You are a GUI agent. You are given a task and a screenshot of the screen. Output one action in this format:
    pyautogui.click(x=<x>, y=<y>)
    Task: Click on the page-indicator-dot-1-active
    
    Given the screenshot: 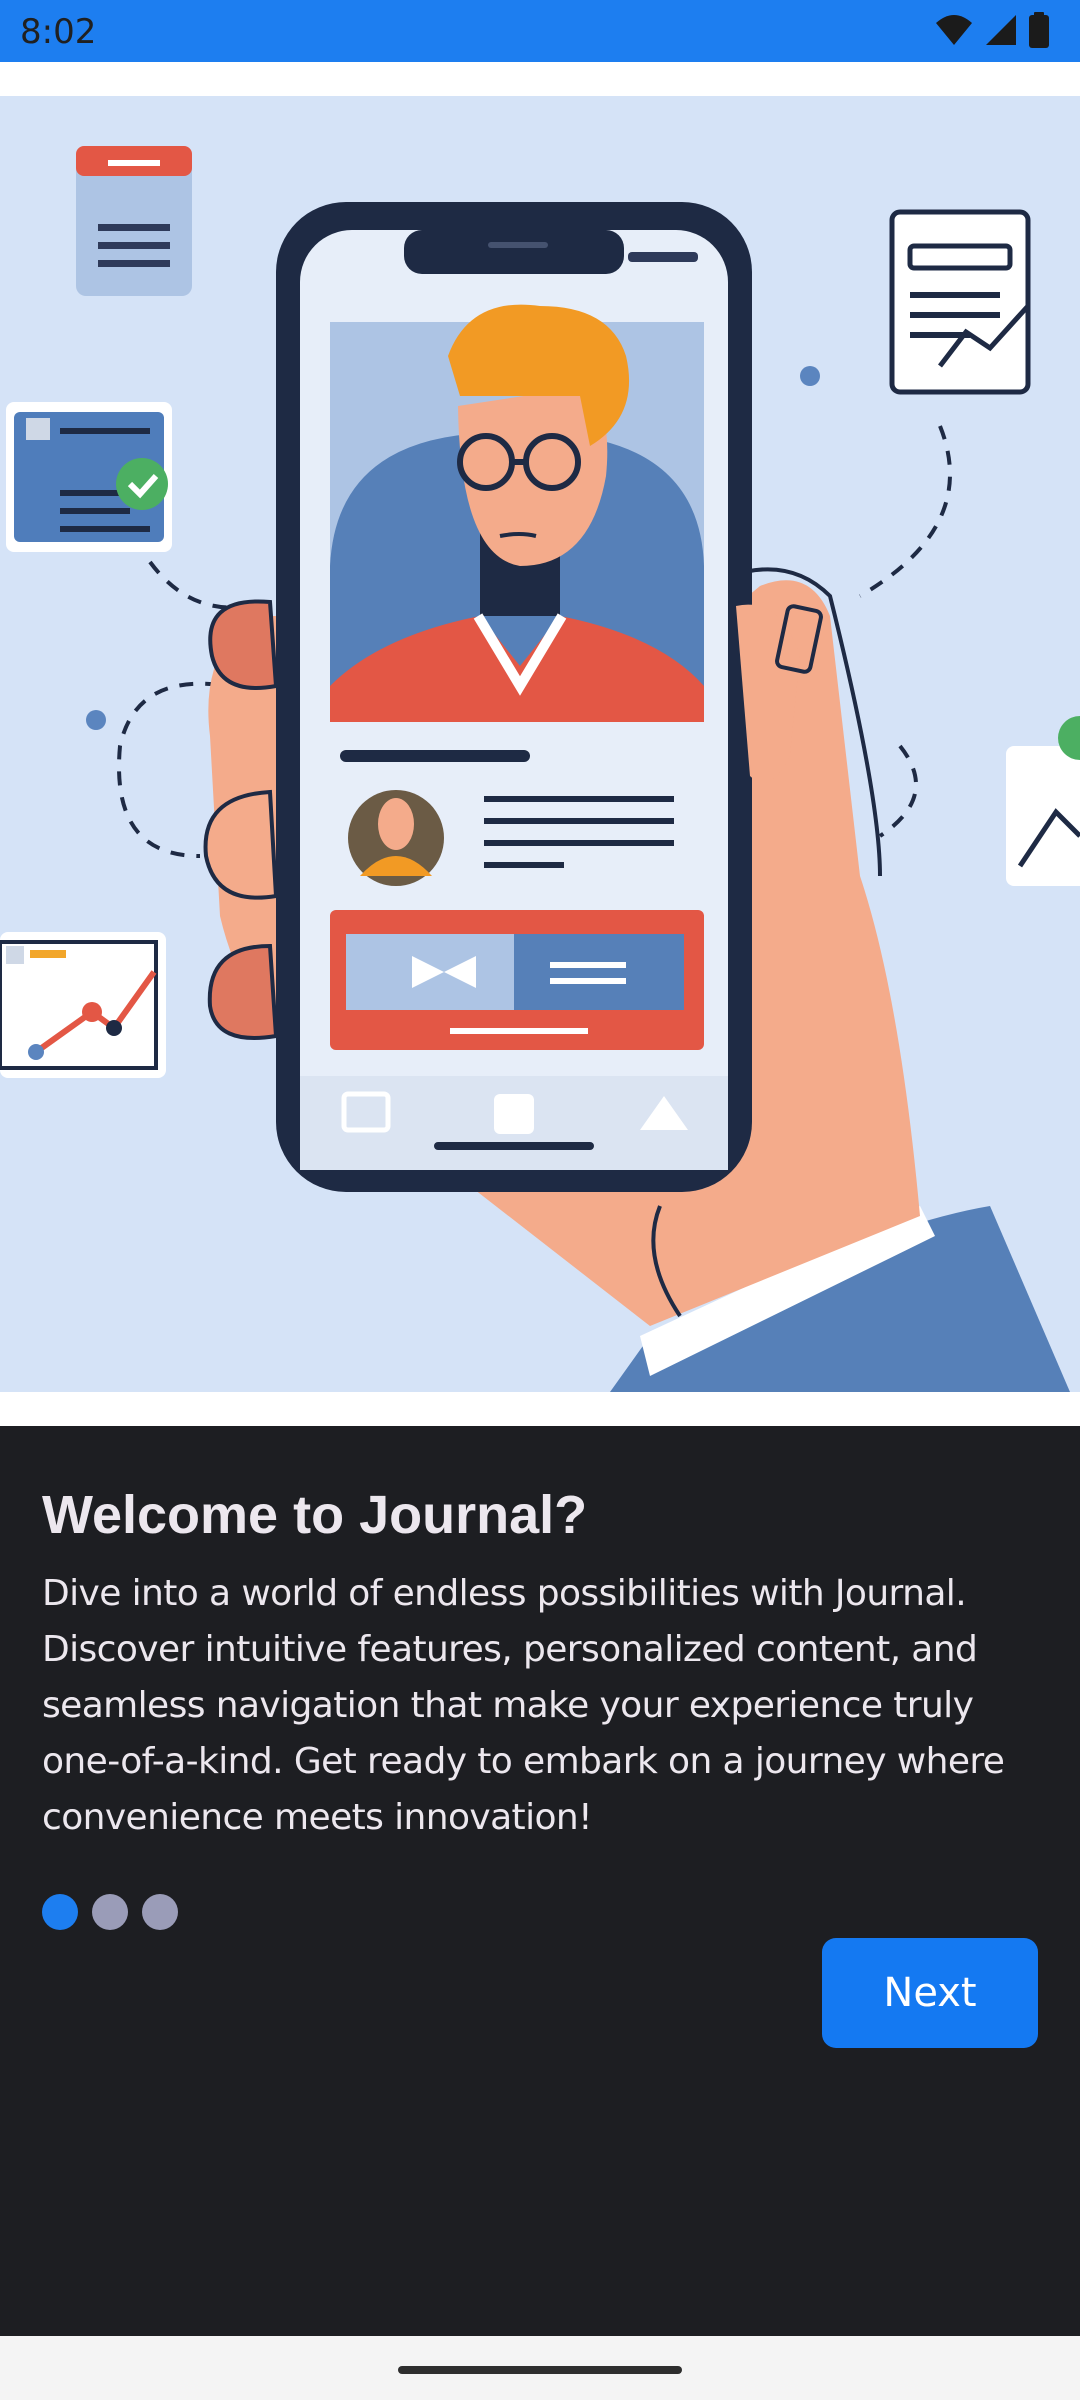 What is the action you would take?
    pyautogui.click(x=60, y=1912)
    